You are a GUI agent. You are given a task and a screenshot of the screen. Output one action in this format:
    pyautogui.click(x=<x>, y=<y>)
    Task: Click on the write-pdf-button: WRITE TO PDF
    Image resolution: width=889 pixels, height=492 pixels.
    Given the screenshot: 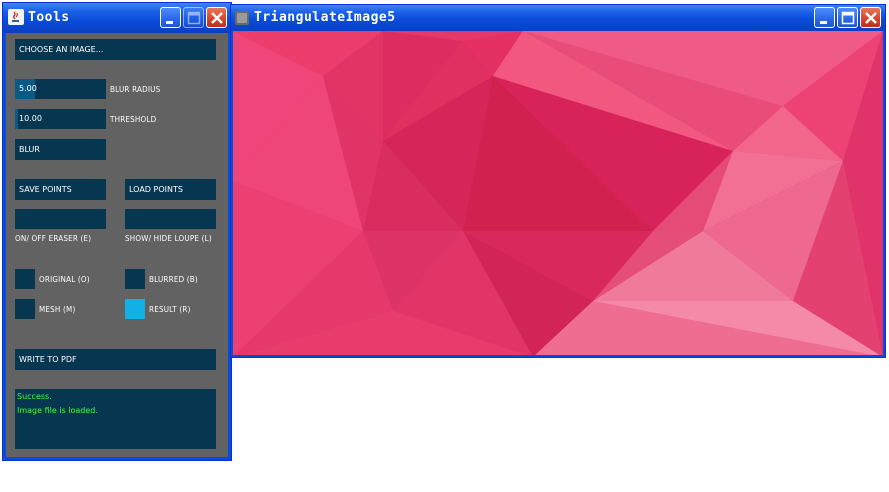 What is the action you would take?
    pyautogui.click(x=115, y=359)
    